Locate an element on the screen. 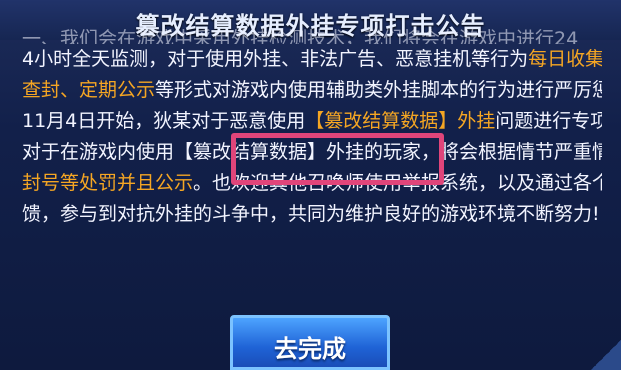 This screenshot has height=370, width=621. notice-highlight: 【篡改结算数据】外挂 is located at coordinates (400, 121).